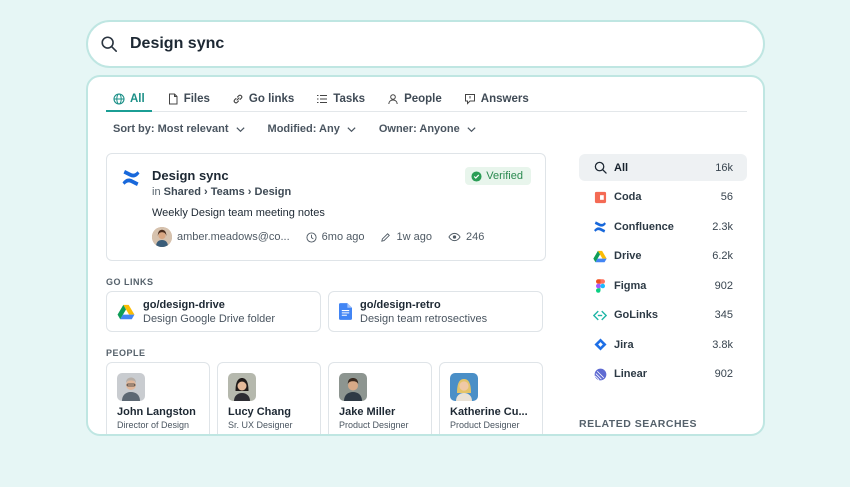  What do you see at coordinates (260, 425) in the screenshot?
I see `person-role: Sr. UX Designer` at bounding box center [260, 425].